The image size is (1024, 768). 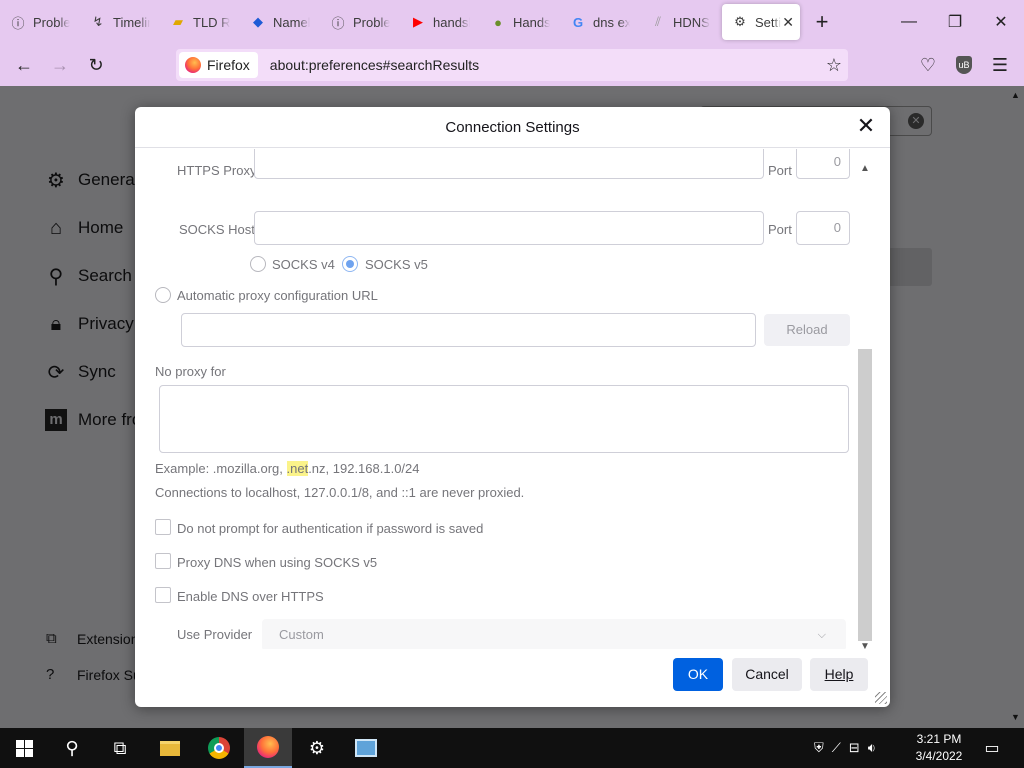 I want to click on resize-grip-icon, so click(x=881, y=698).